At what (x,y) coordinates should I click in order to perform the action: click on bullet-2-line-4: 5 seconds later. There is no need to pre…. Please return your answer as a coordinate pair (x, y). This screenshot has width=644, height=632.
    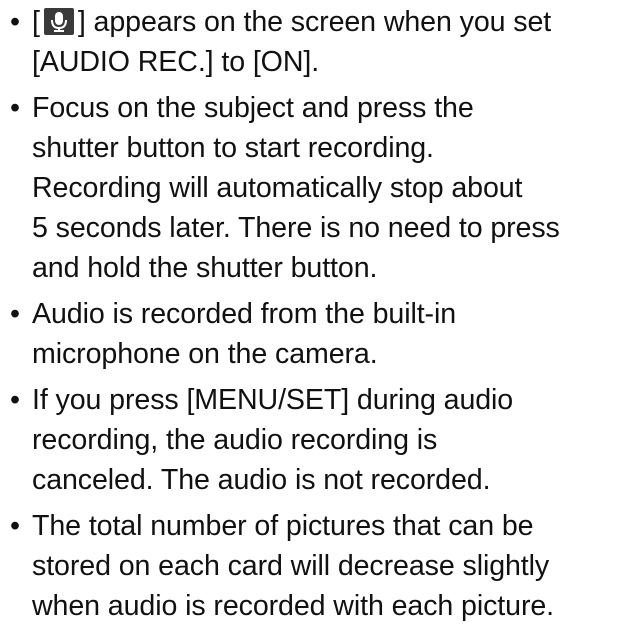
    Looking at the image, I should click on (296, 228).